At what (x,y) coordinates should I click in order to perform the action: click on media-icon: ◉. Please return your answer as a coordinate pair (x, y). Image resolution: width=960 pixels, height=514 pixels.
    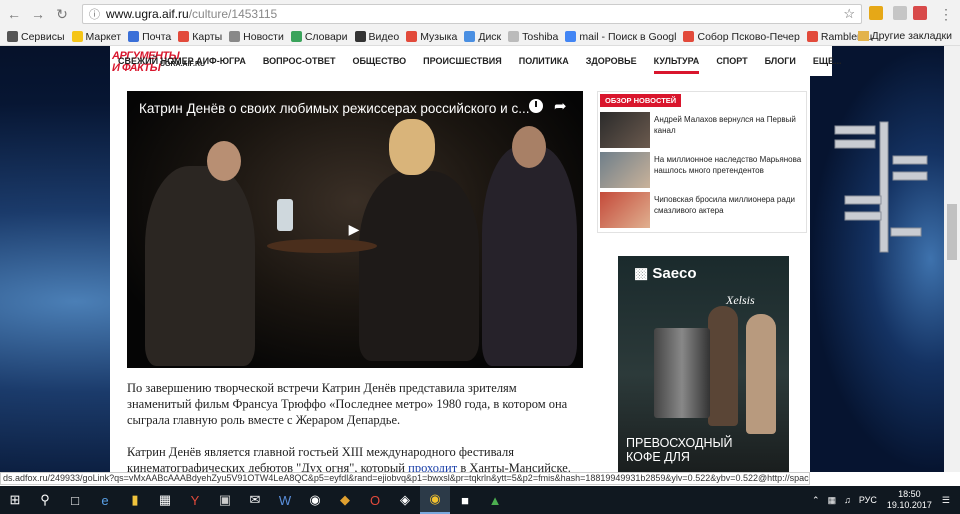
    Looking at the image, I should click on (315, 500).